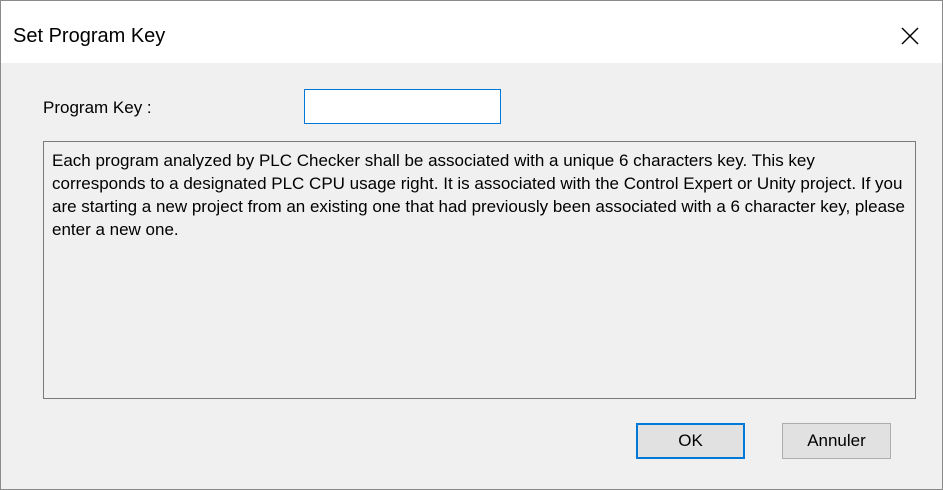  I want to click on close-button, so click(911, 32).